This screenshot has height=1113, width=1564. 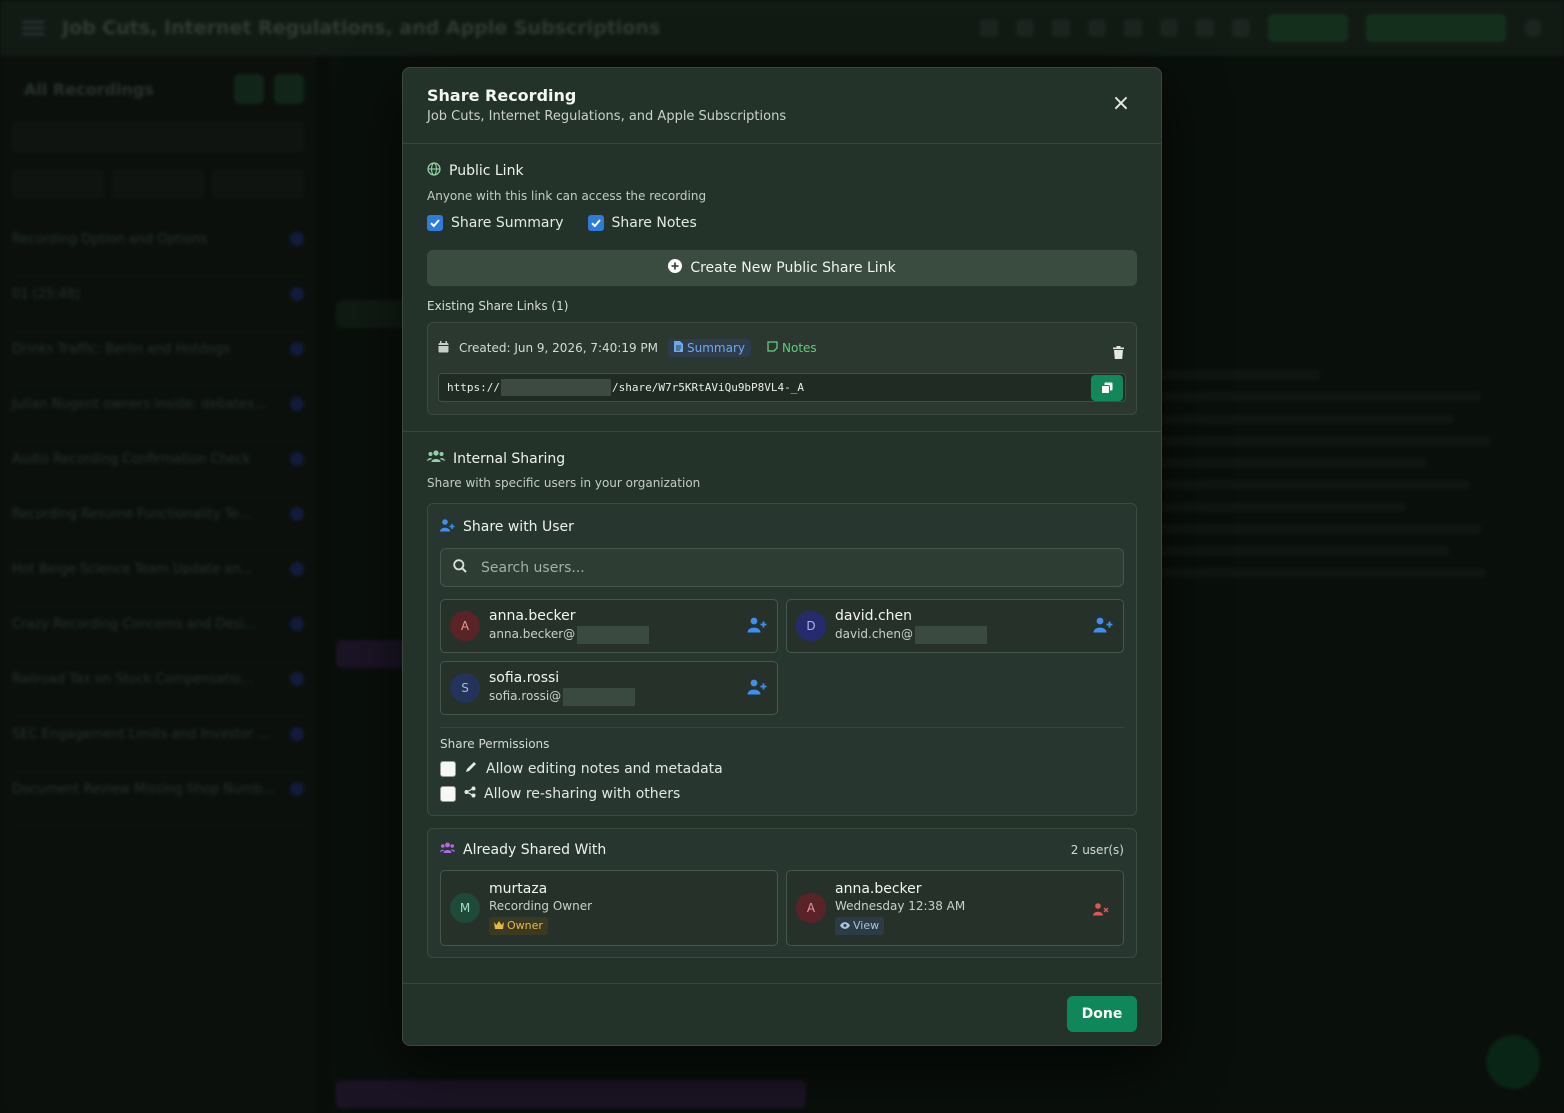 I want to click on allow-editing-label: Allow editing notes and metadata, so click(x=604, y=769).